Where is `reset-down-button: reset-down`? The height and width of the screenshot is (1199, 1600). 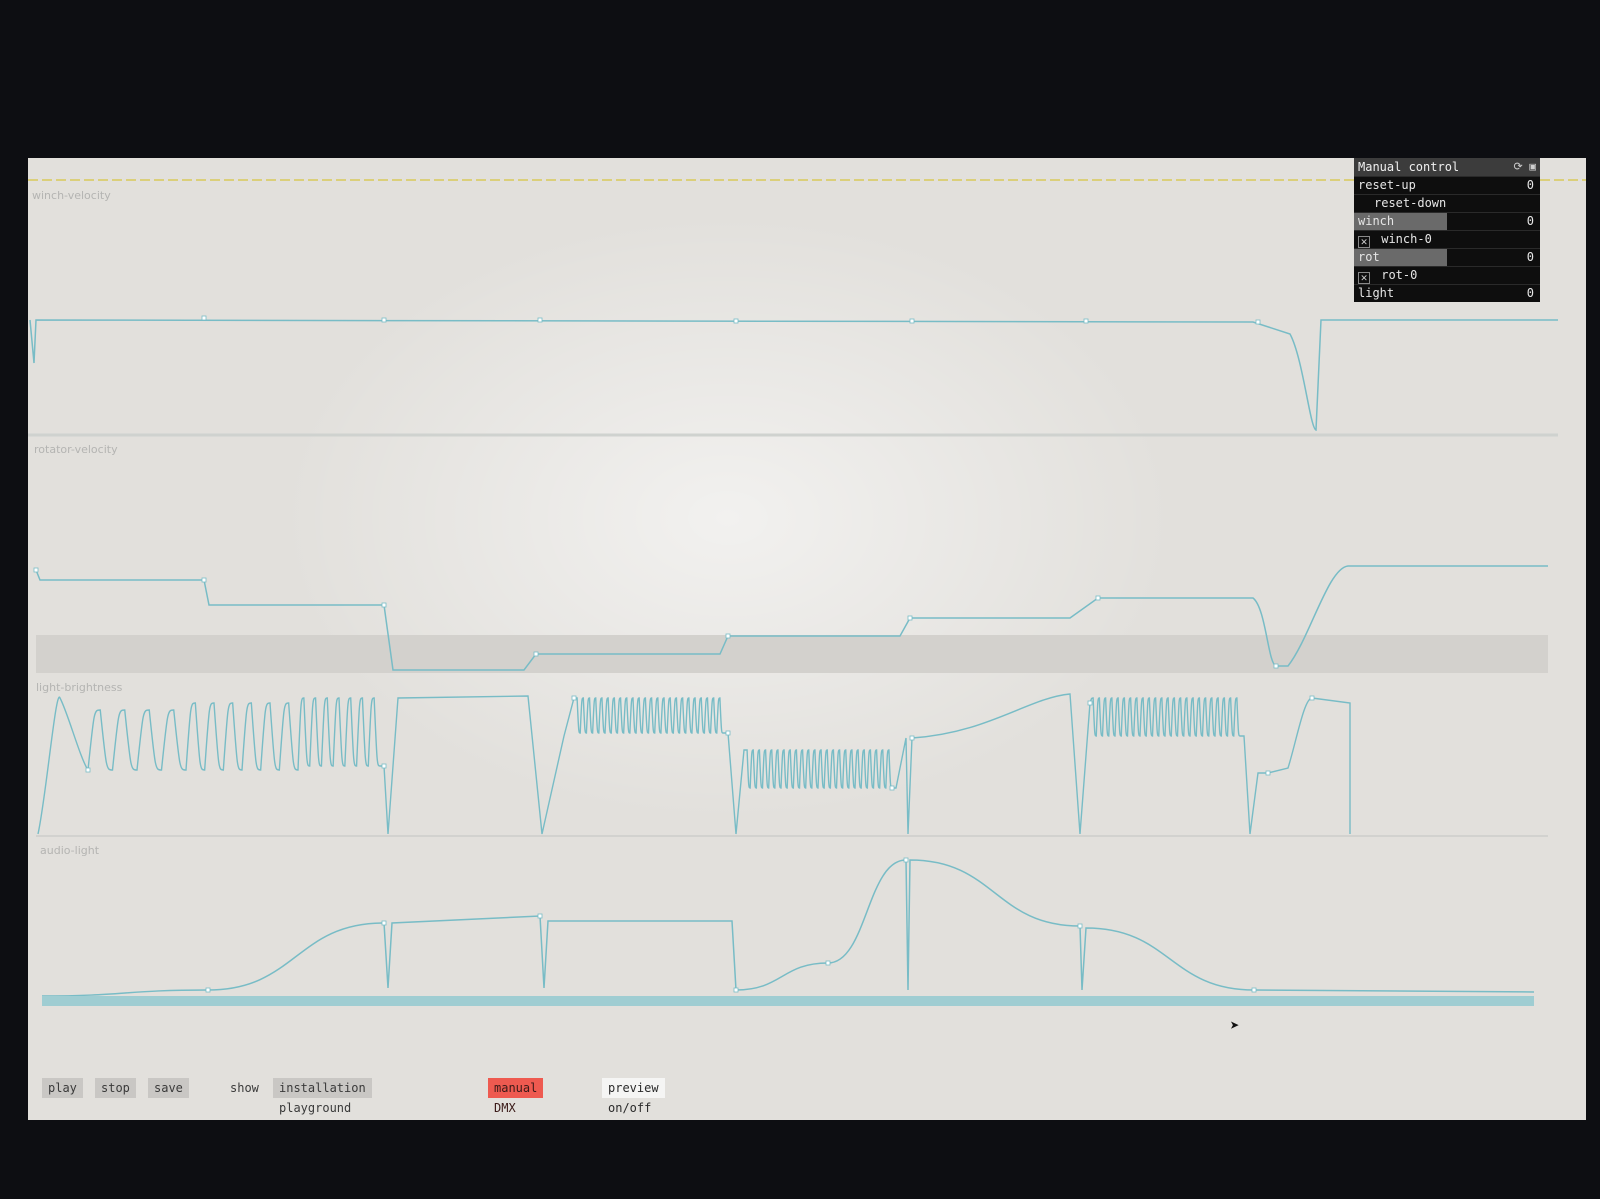
reset-down-button: reset-down is located at coordinates (1447, 203).